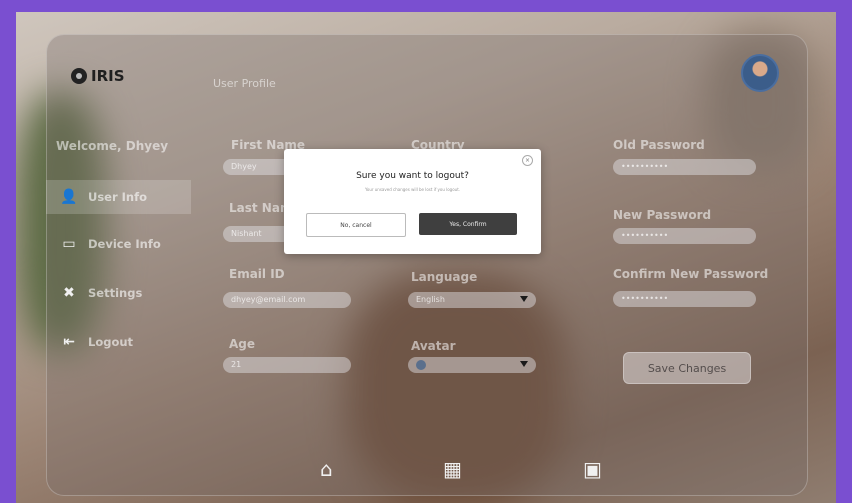  What do you see at coordinates (472, 300) in the screenshot?
I see `language-select: English` at bounding box center [472, 300].